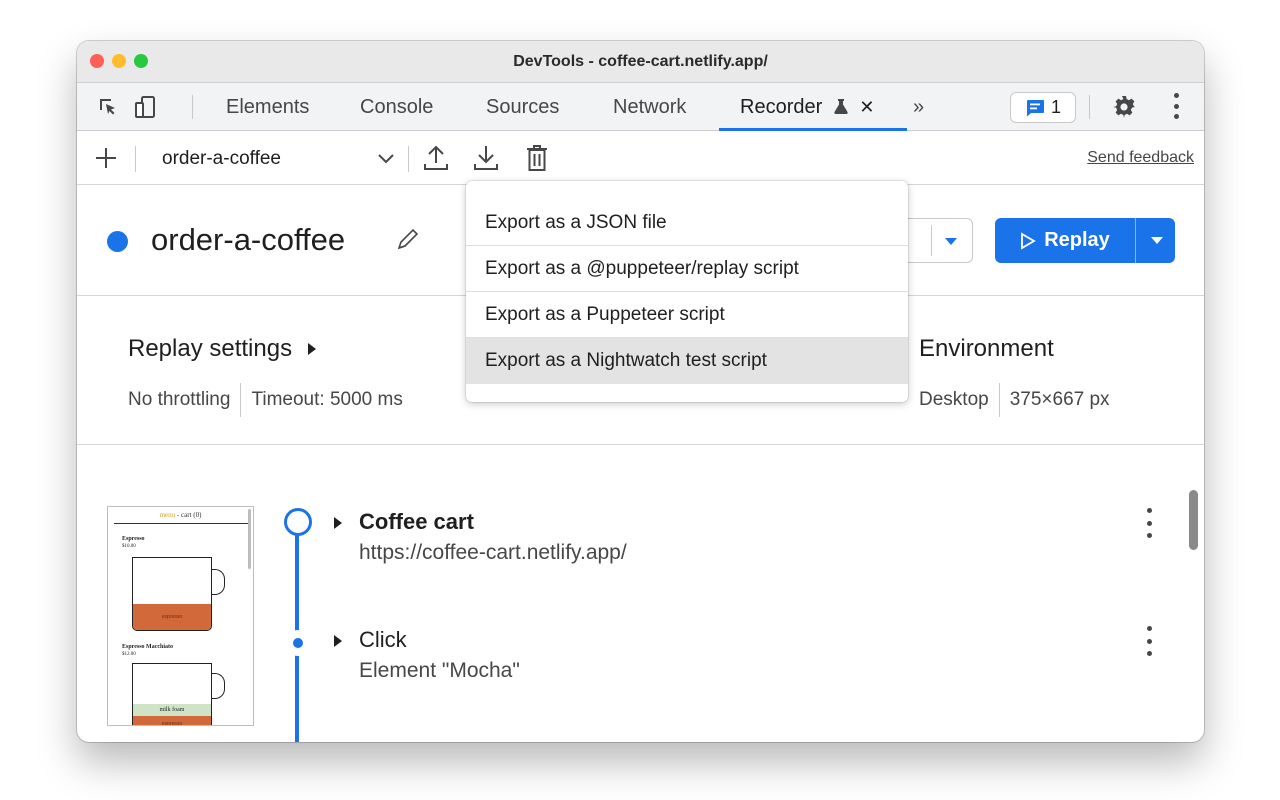 The width and height of the screenshot is (1280, 800). I want to click on experiment-flask-icon, so click(841, 106).